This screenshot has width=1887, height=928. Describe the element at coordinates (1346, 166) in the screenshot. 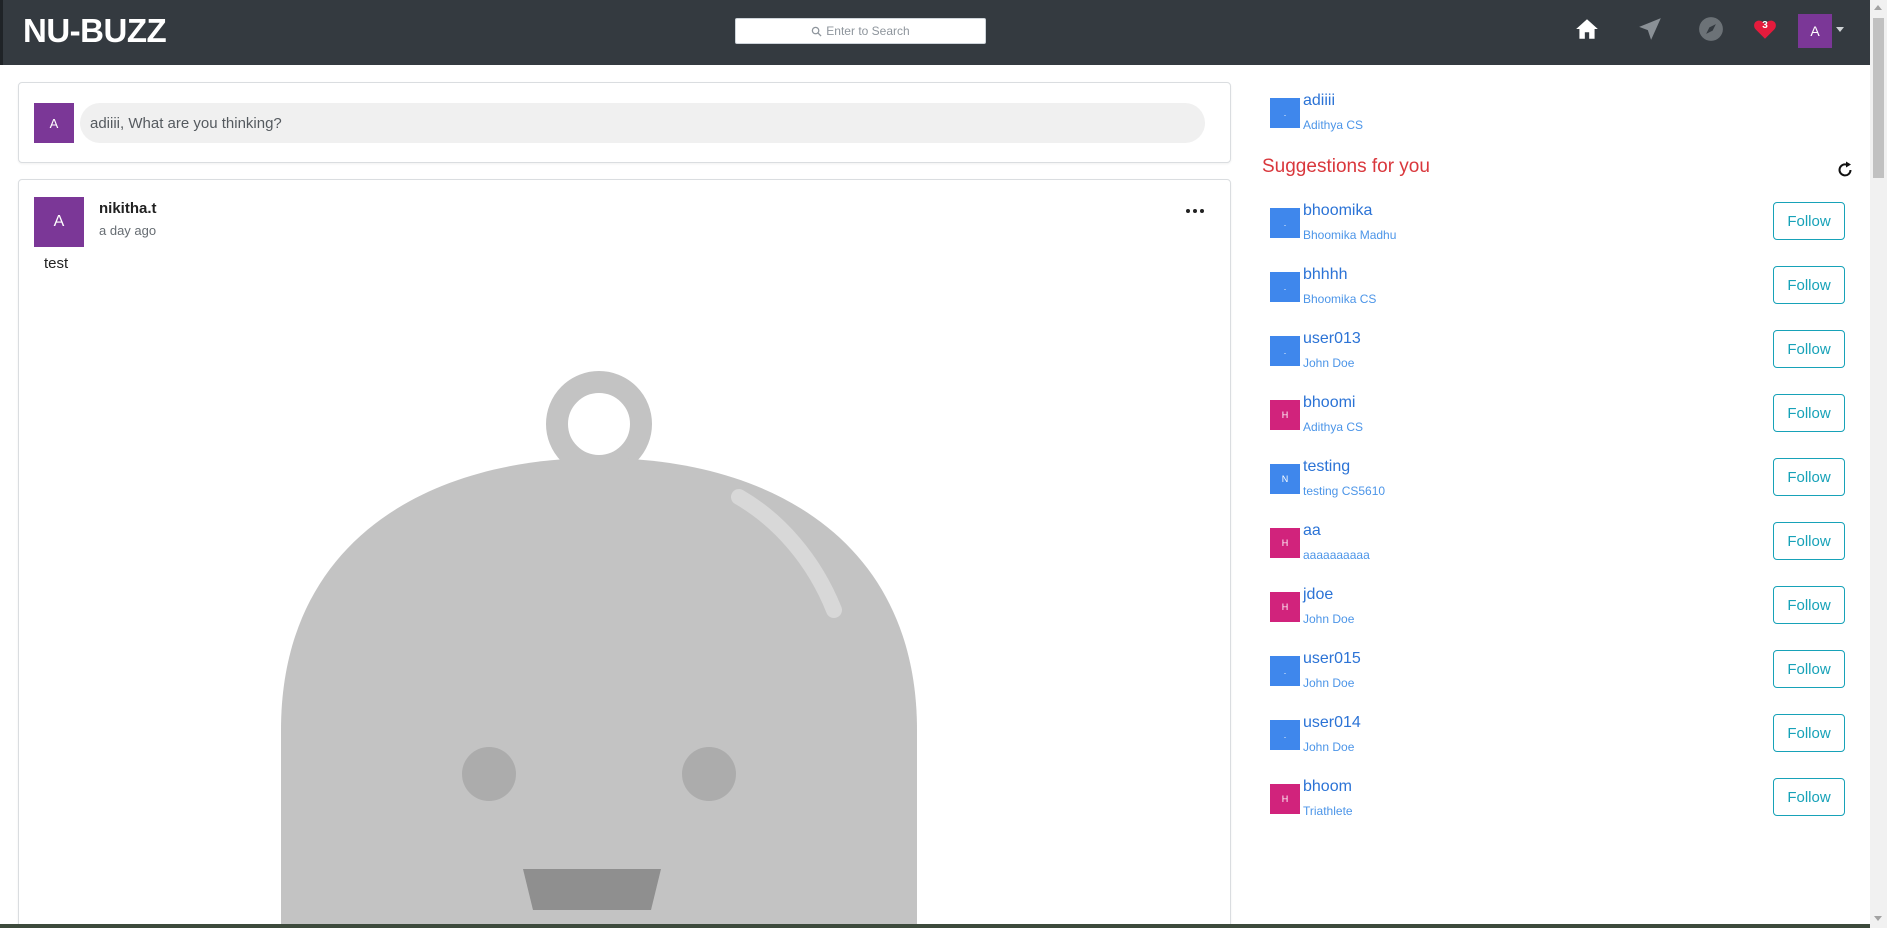

I see `suggestions-heading: Suggestions for you` at that location.